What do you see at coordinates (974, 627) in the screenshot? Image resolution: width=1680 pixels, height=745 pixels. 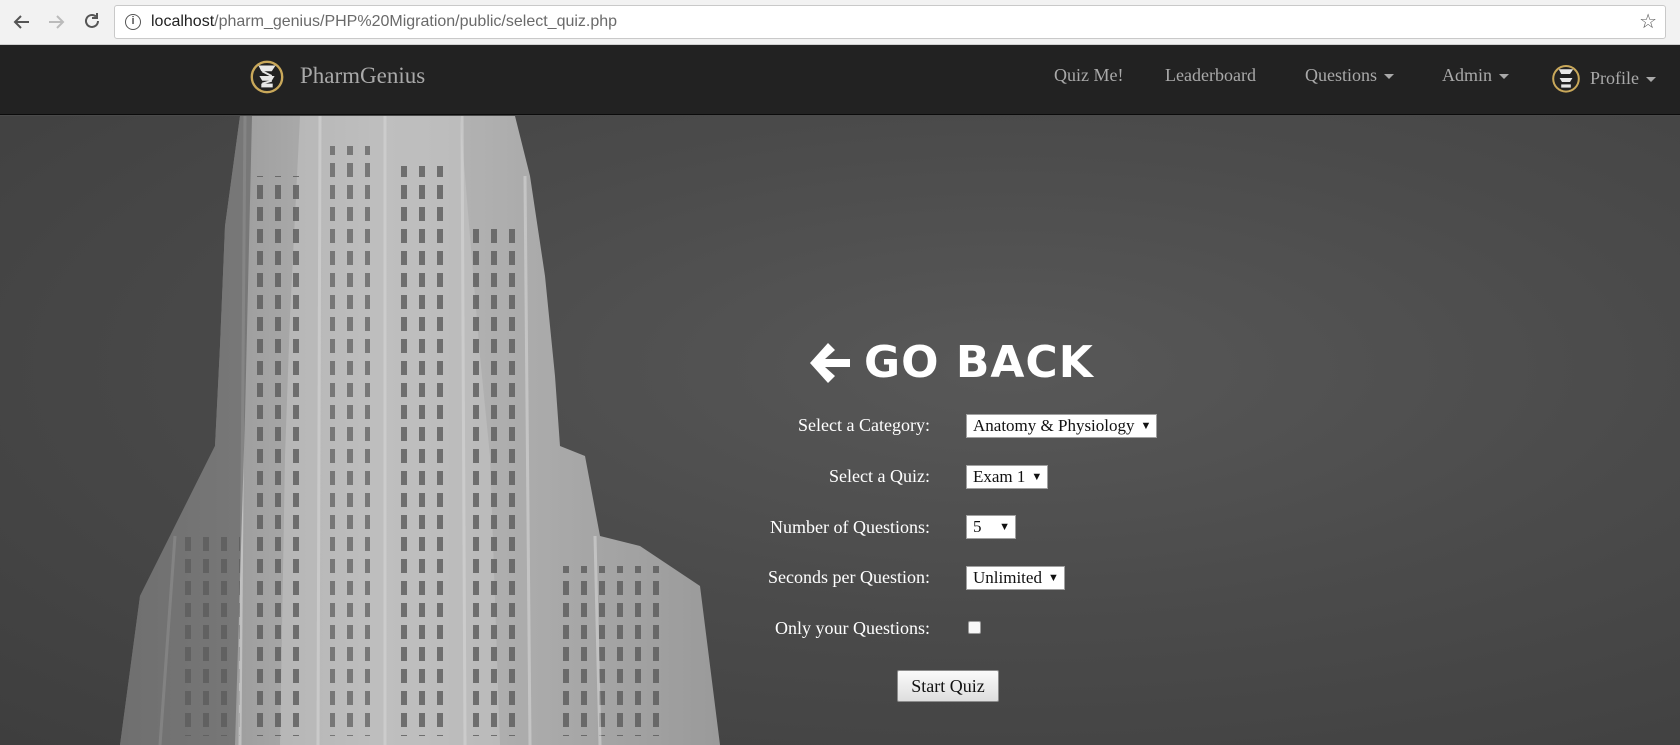 I see `only-yours-checkbox` at bounding box center [974, 627].